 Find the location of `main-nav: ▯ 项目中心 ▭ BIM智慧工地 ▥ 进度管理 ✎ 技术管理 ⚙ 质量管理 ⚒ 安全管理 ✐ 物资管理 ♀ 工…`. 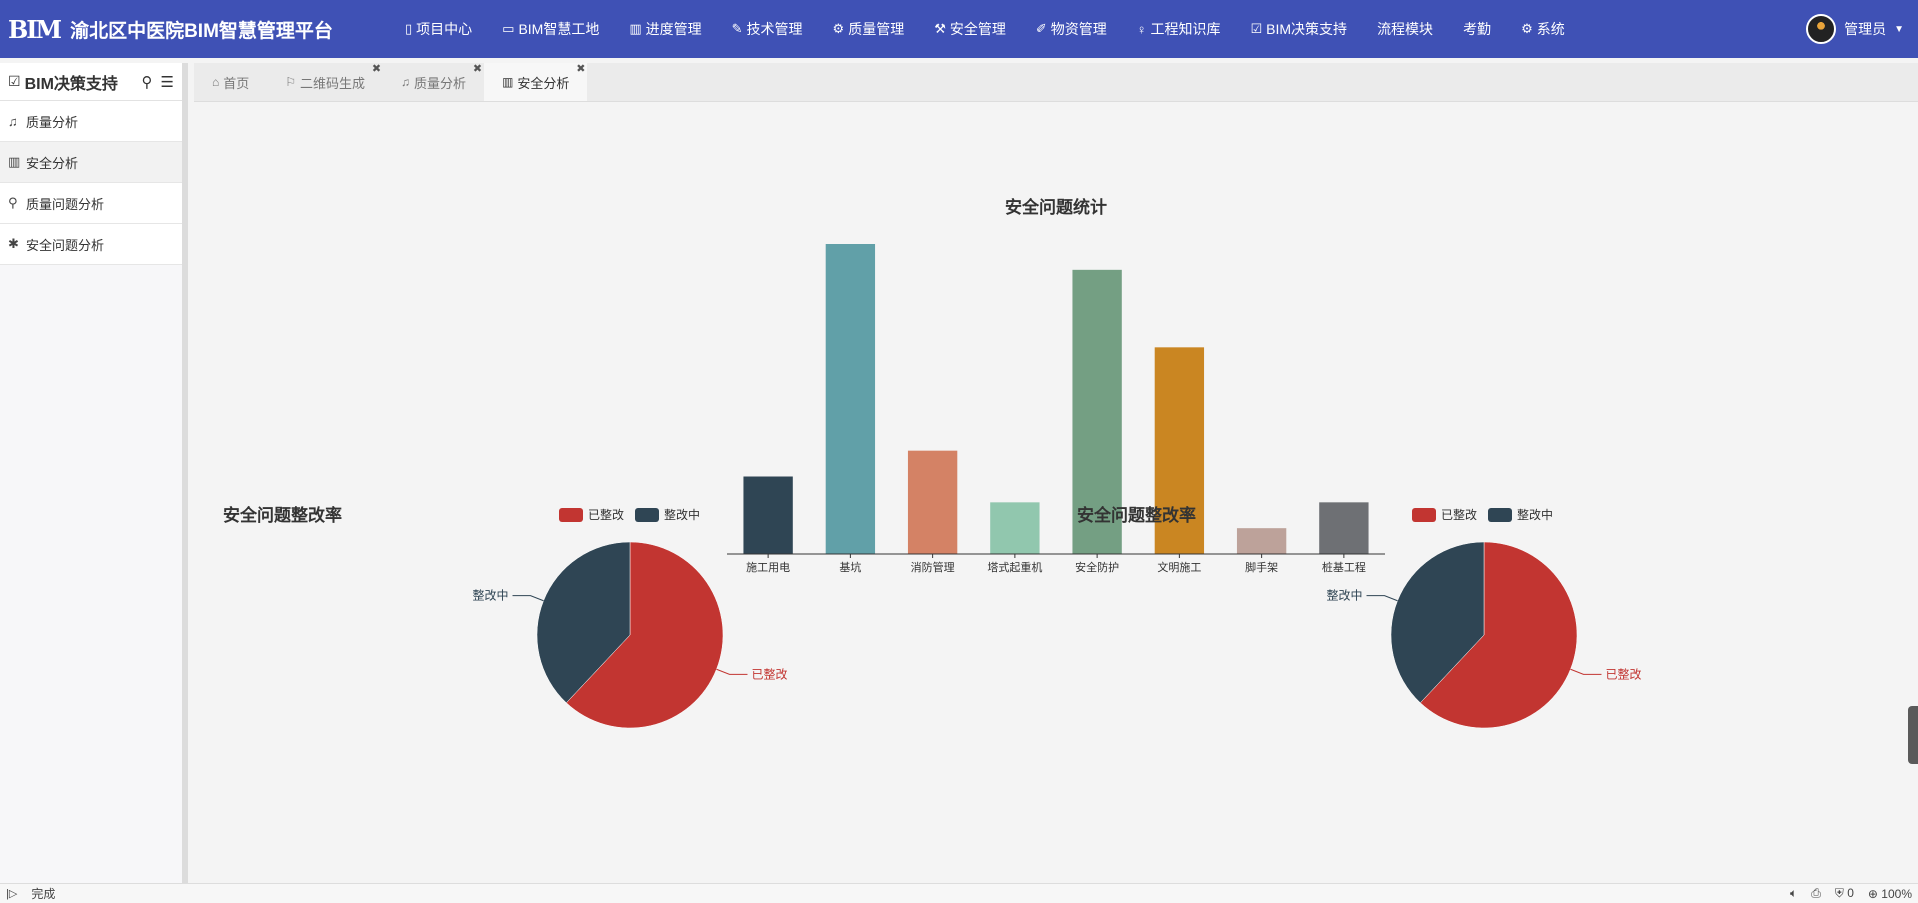

main-nav: ▯ 项目中心 ▭ BIM智慧工地 ▥ 进度管理 ✎ 技术管理 ⚙ 质量管理 ⚒ 安全管理 ✐ 物资管理 ♀ 工… is located at coordinates (985, 29).